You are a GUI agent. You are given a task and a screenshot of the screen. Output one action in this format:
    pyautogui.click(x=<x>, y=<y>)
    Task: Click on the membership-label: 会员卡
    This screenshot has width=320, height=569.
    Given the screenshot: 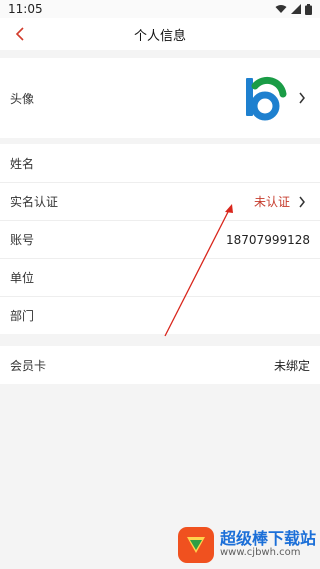 What is the action you would take?
    pyautogui.click(x=28, y=365)
    